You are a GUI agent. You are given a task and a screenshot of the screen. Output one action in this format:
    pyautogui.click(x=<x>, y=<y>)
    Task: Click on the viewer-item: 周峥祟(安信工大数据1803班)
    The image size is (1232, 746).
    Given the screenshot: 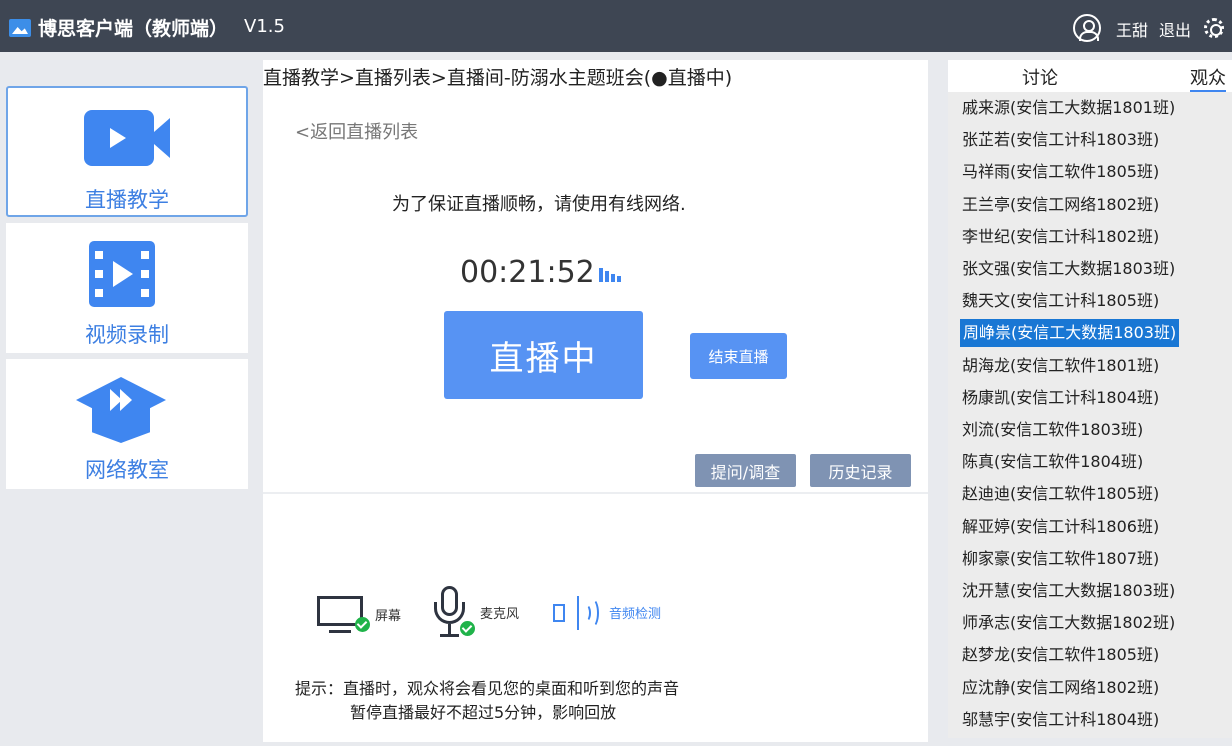 What is the action you would take?
    pyautogui.click(x=1070, y=333)
    